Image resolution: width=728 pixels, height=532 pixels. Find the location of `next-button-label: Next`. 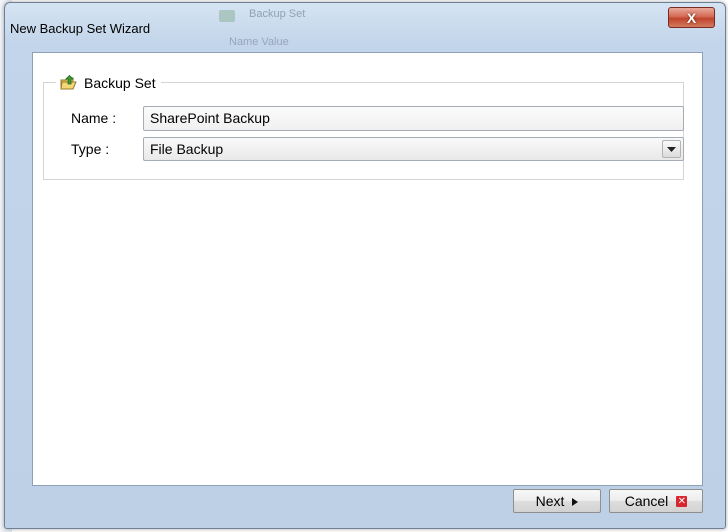

next-button-label: Next is located at coordinates (550, 501).